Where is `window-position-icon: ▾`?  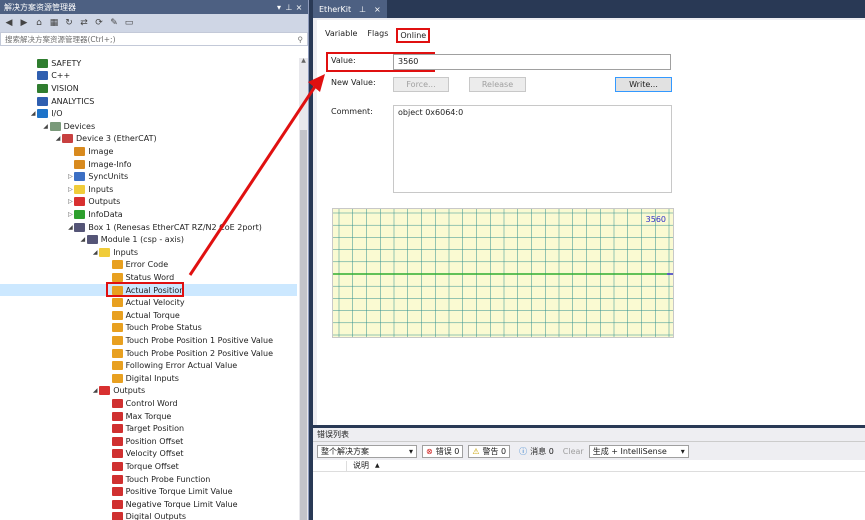
window-position-icon: ▾ is located at coordinates (279, 7).